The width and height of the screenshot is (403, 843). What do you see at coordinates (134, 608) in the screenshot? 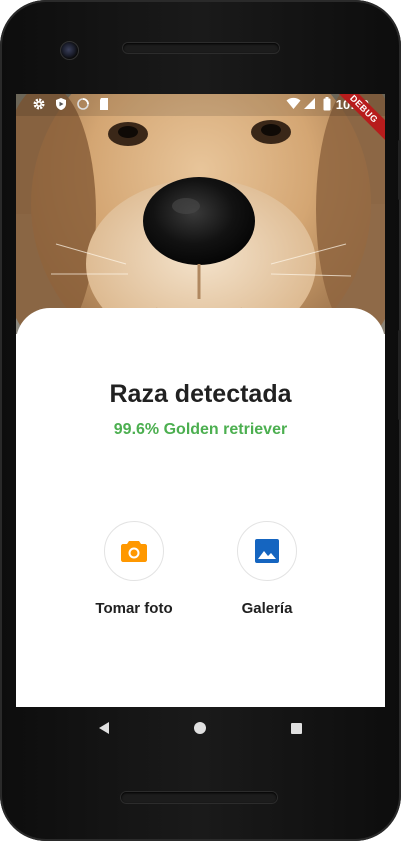
I see `take-photo-label: Tomar foto` at bounding box center [134, 608].